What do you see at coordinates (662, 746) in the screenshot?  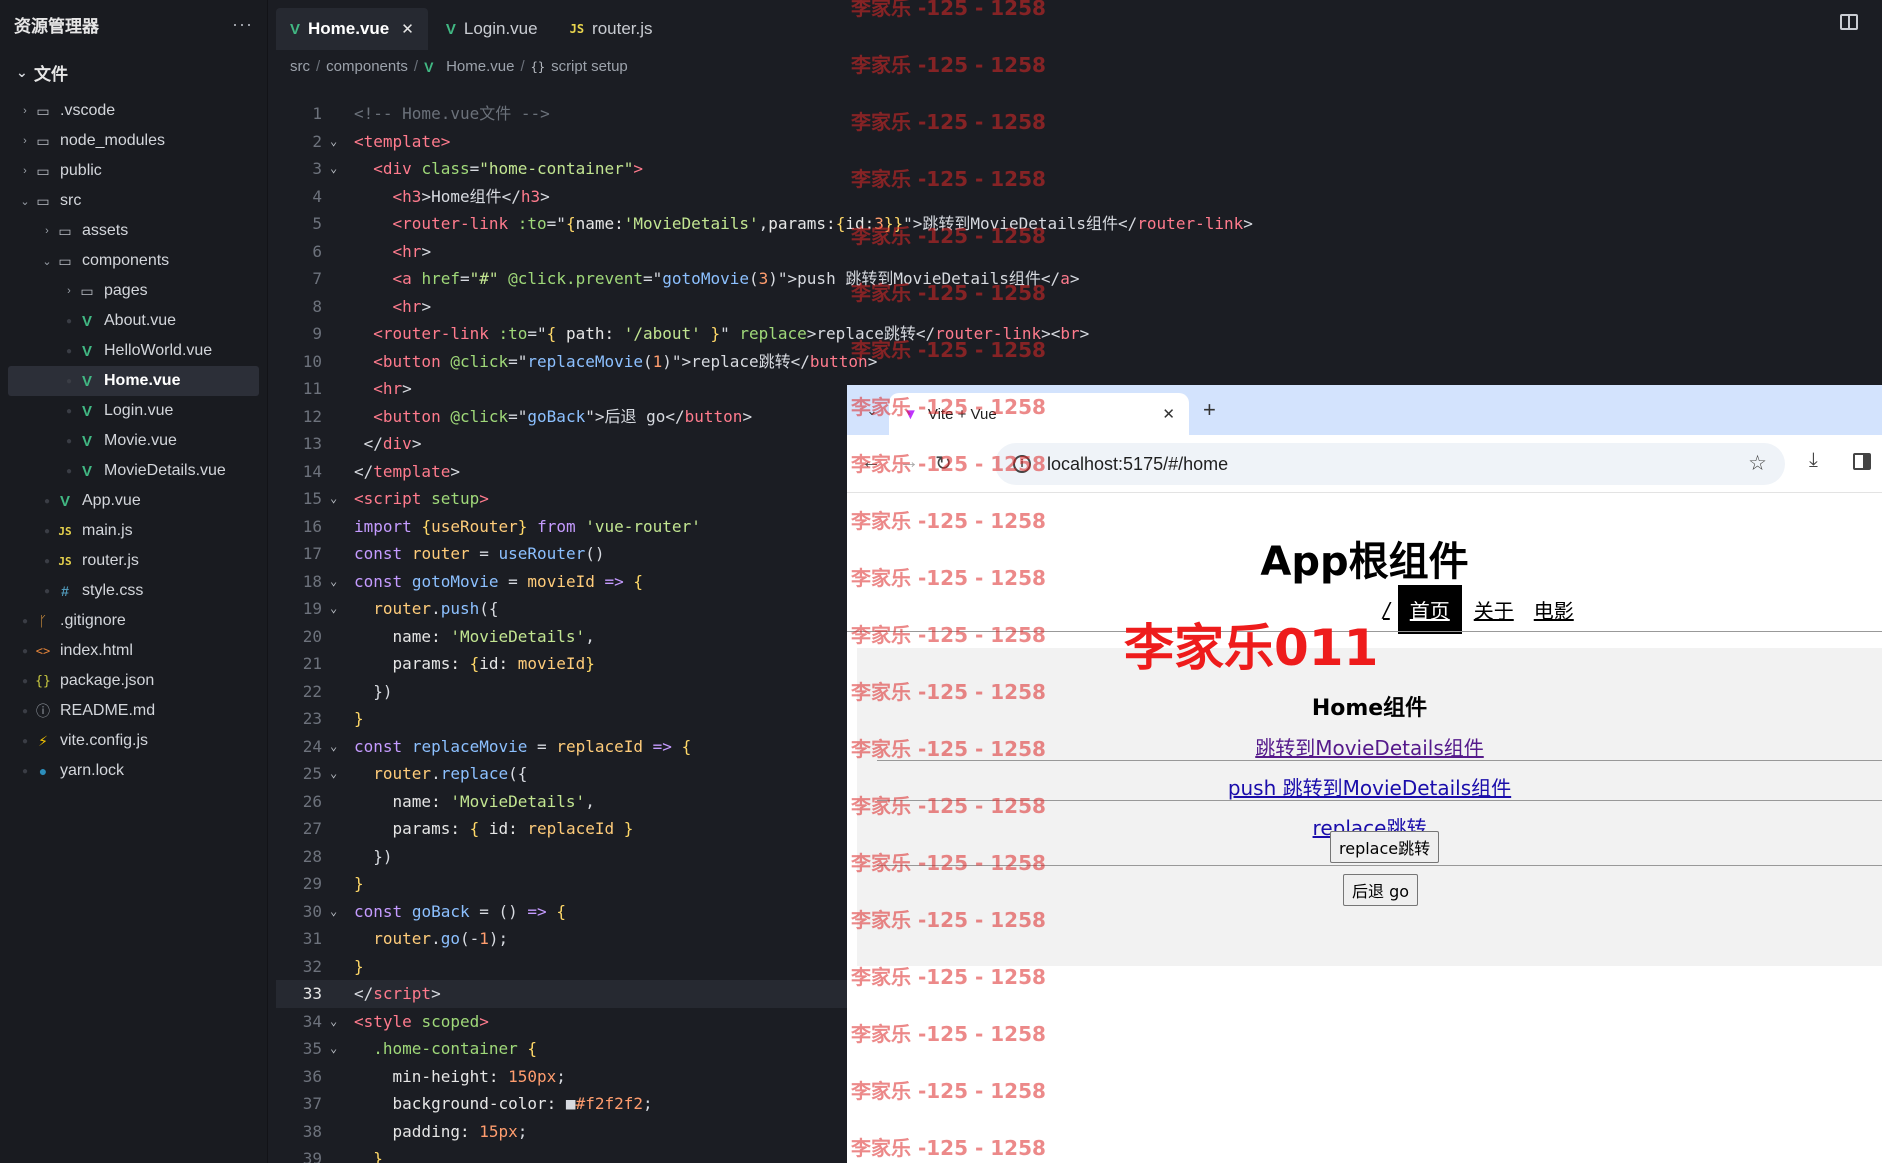 I see `code-token: =>` at bounding box center [662, 746].